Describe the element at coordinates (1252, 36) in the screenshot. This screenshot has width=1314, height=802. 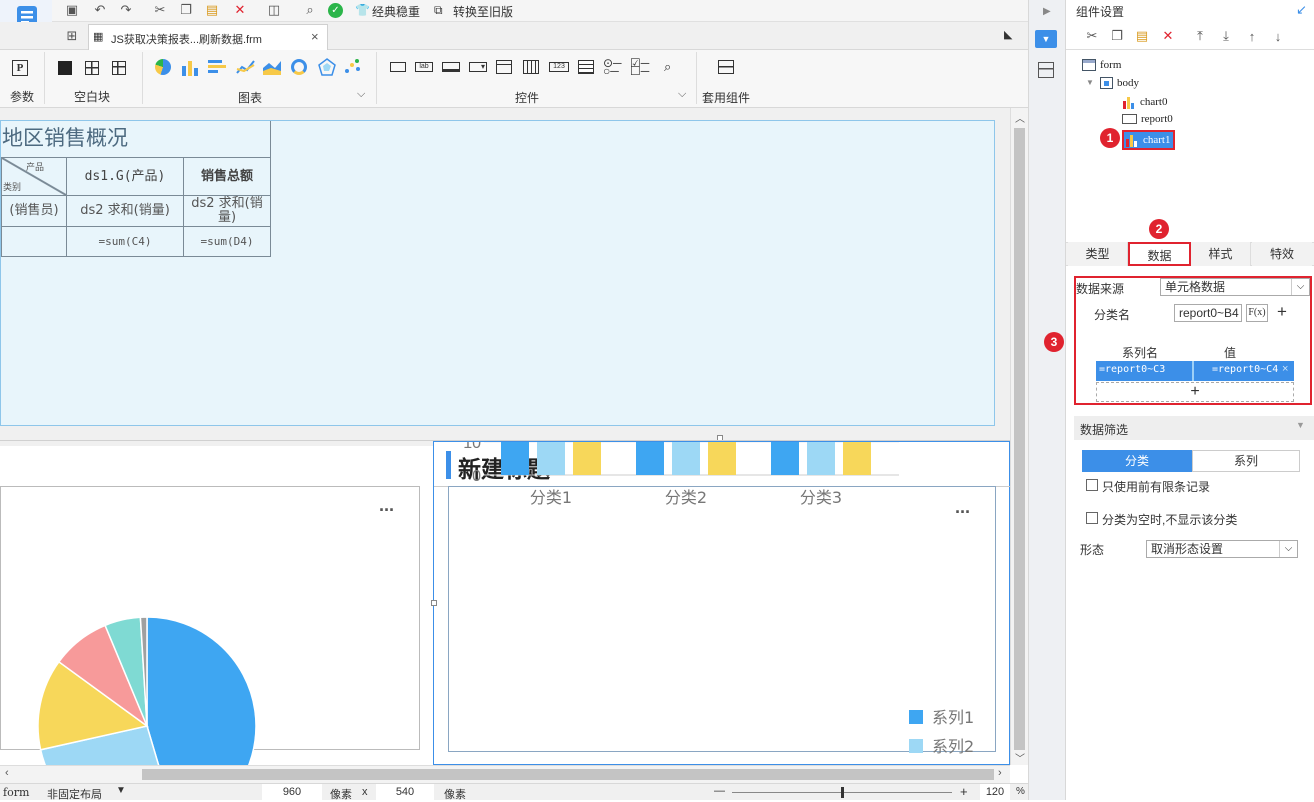
I see `move-up-icon: ↑` at that location.